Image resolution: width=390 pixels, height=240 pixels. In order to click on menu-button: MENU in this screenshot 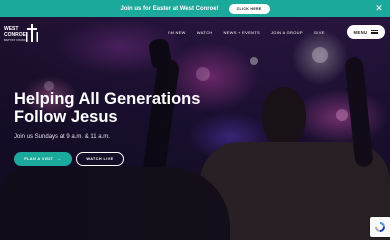, I will do `click(366, 32)`.